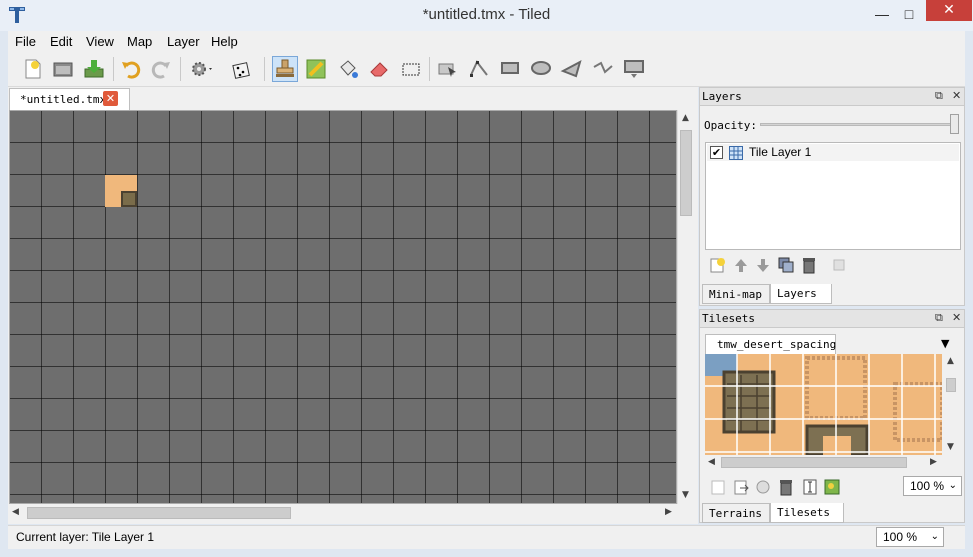  I want to click on insert-tile-icon, so click(634, 69).